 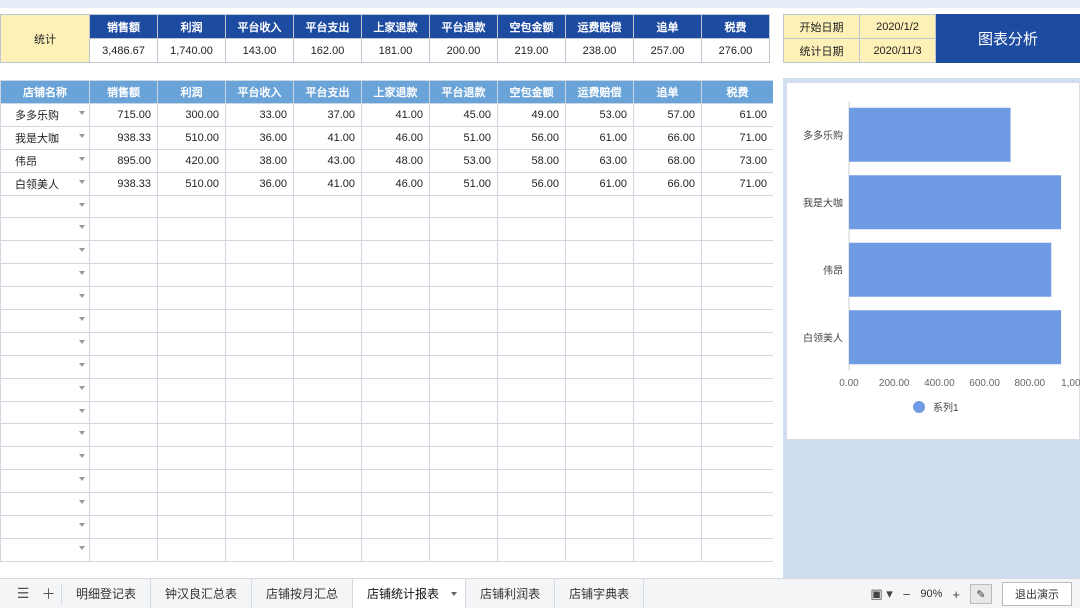 What do you see at coordinates (49, 593) in the screenshot?
I see `add-sheet-icon: ＋` at bounding box center [49, 593].